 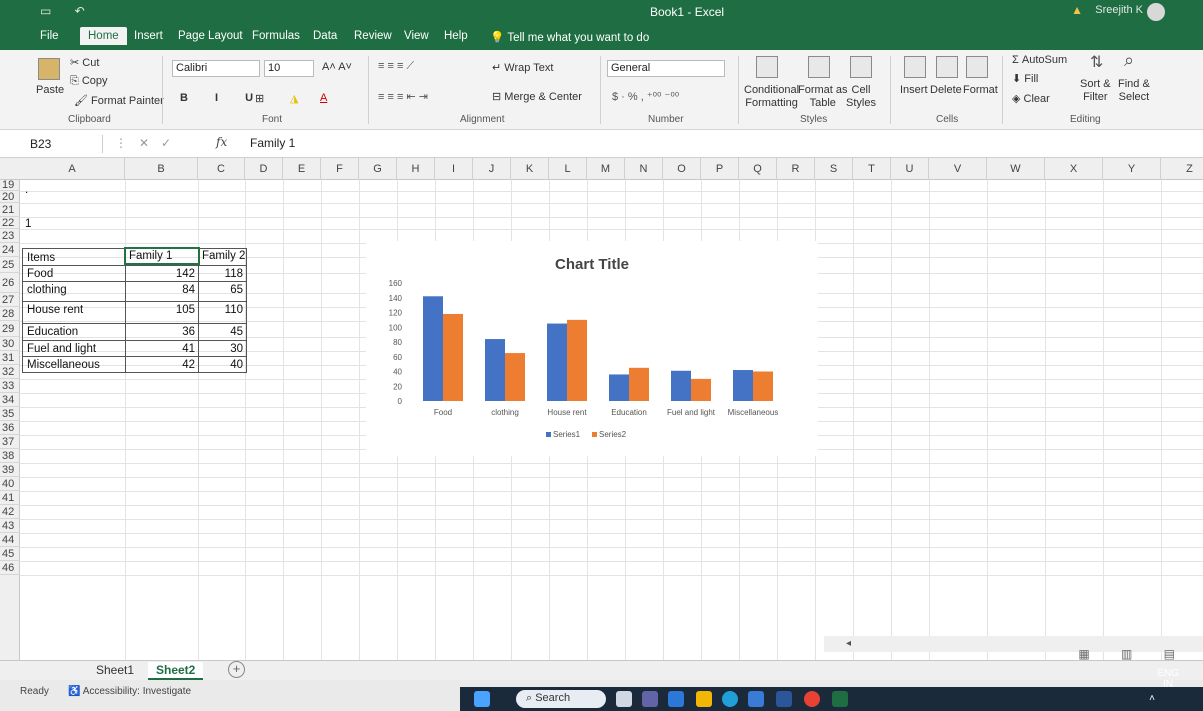 I want to click on store-icon, so click(x=676, y=699).